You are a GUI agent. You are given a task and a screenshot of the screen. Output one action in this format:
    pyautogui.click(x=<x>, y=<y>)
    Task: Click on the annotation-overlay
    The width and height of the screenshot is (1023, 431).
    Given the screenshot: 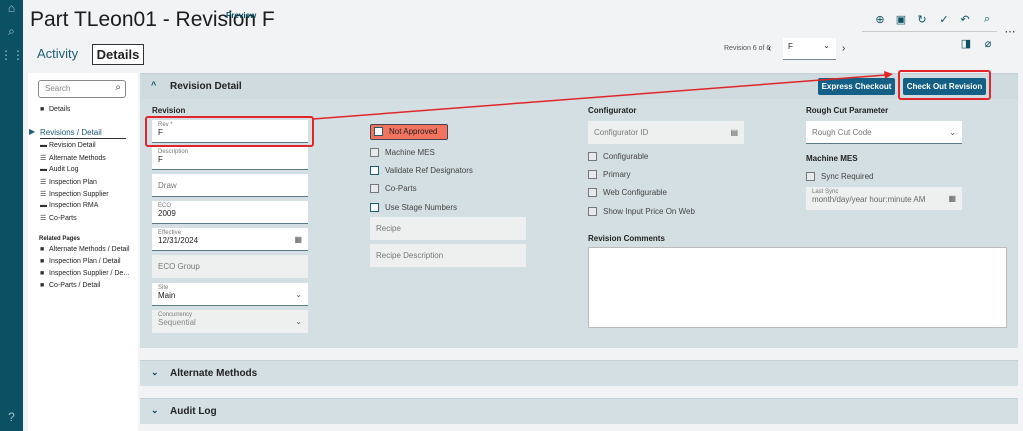 What is the action you would take?
    pyautogui.click(x=568, y=108)
    